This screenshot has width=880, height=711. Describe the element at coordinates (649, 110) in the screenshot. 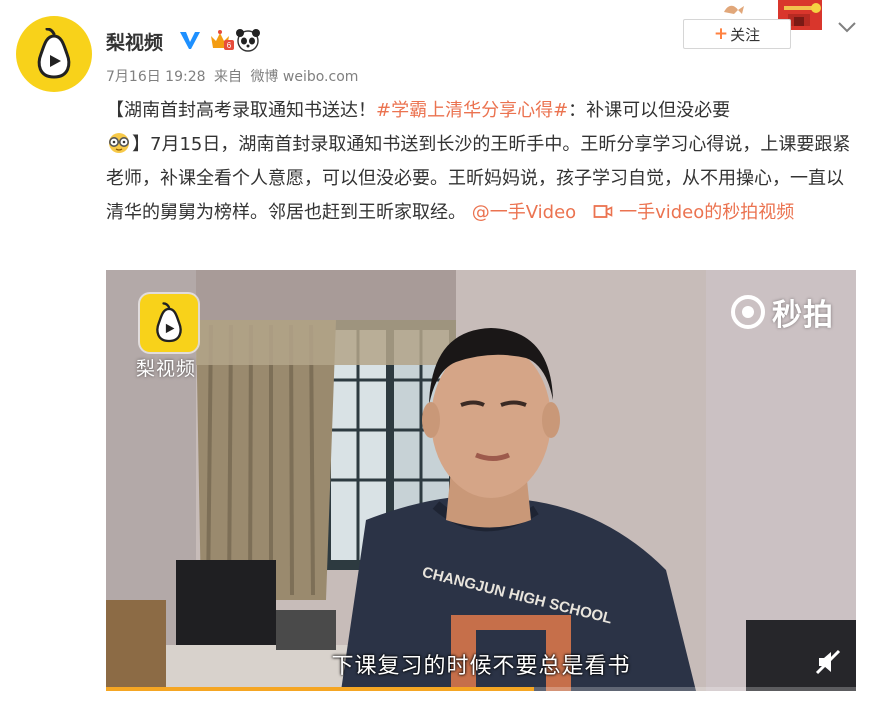

I see `post-lead-after-tag: ：补课可以但没必要` at that location.